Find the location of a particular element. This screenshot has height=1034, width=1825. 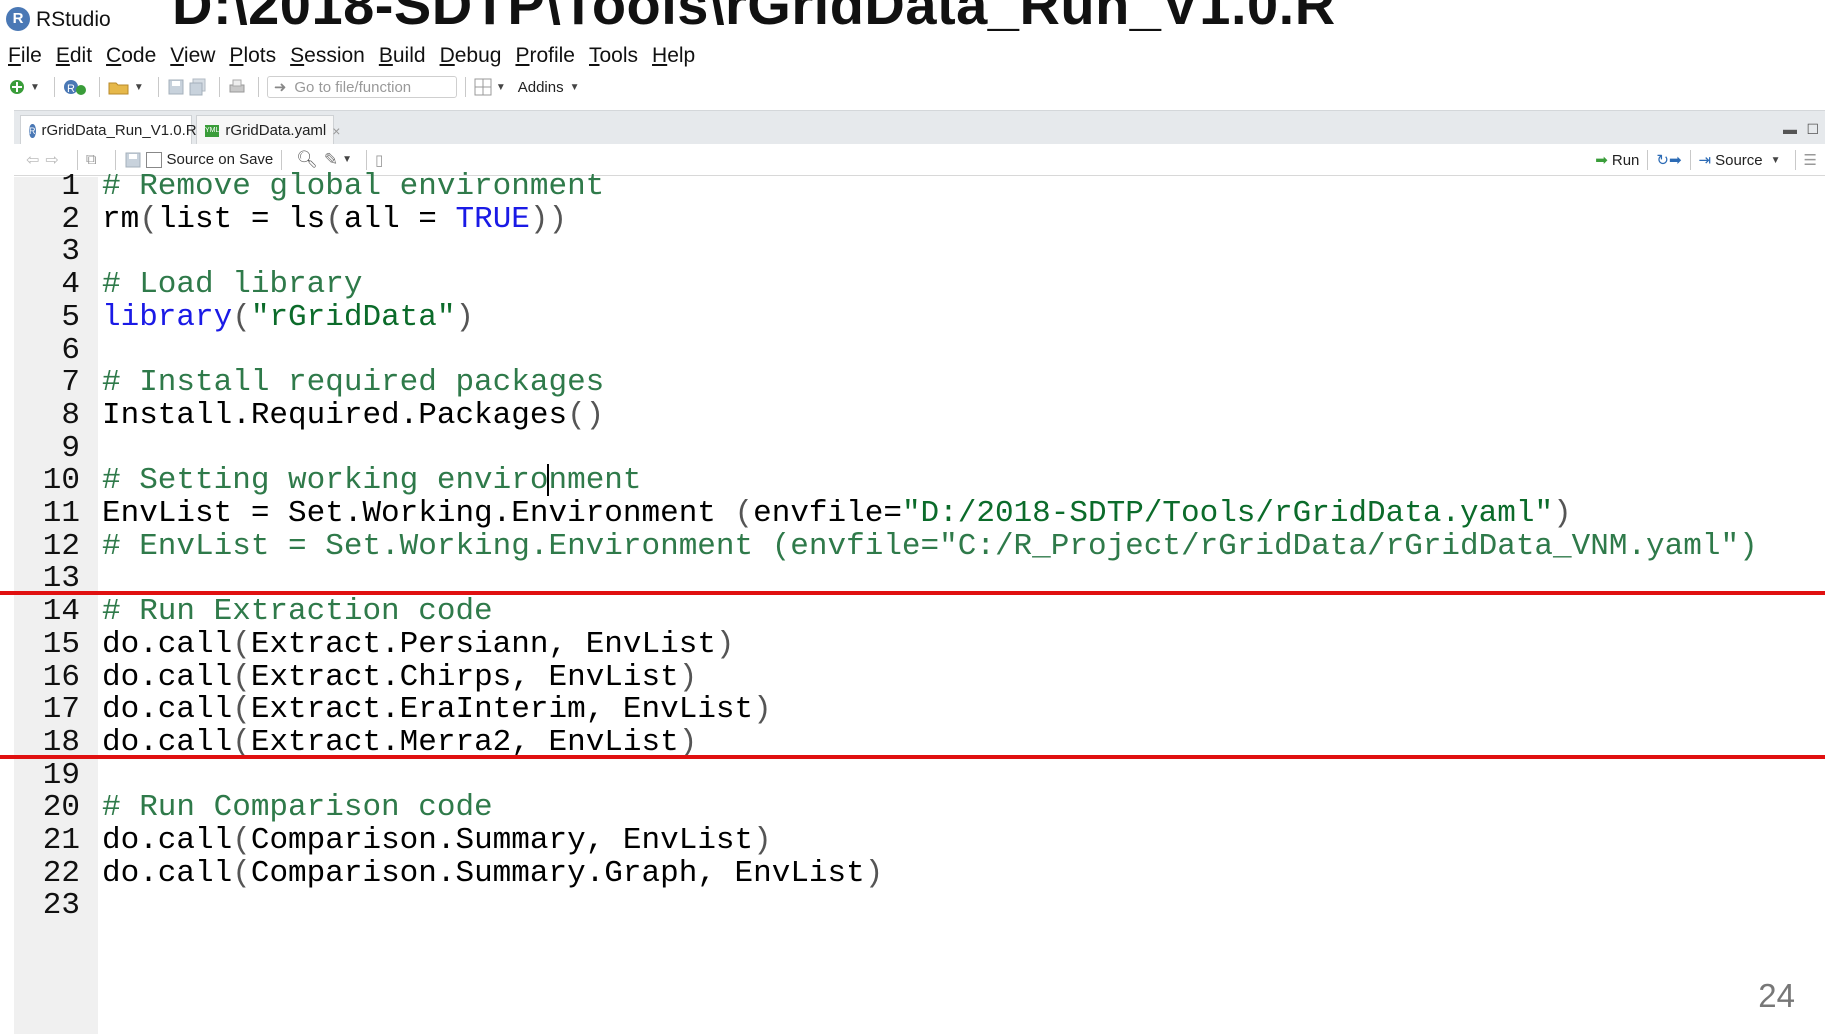

code-token: Install.Required.Packages is located at coordinates (335, 415).